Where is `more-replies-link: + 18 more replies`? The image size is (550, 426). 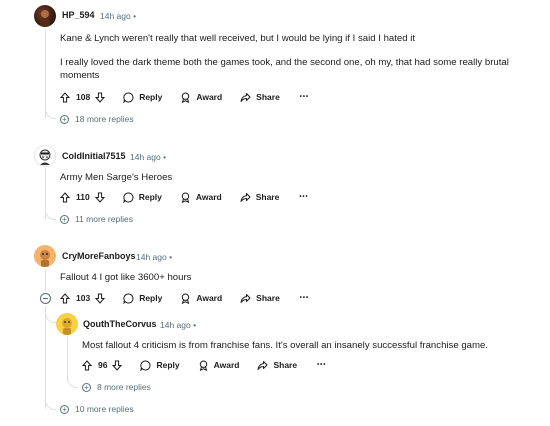 more-replies-link: + 18 more replies is located at coordinates (97, 119).